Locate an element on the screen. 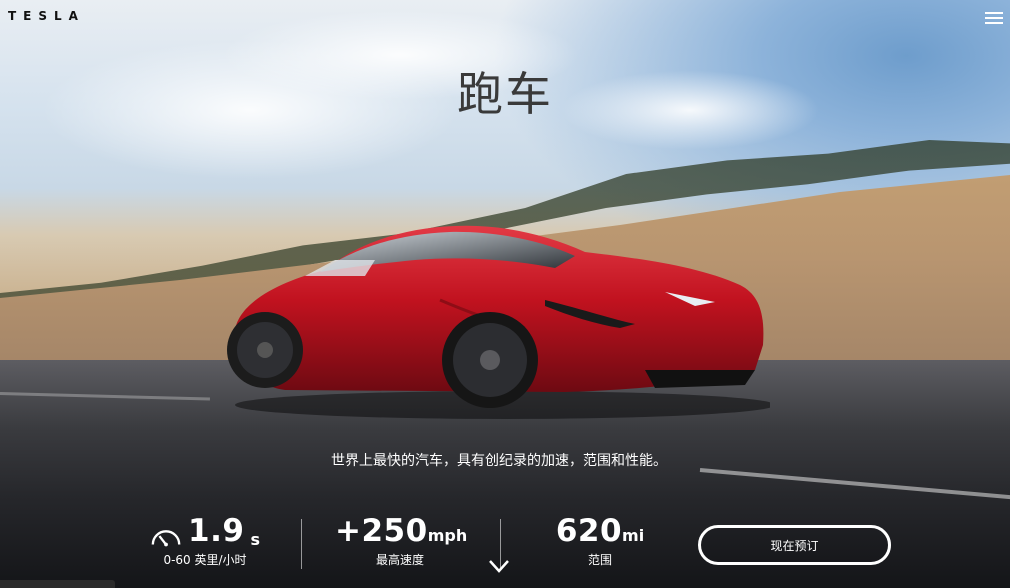  stat-top-speed: +250mph 最高速度 is located at coordinates (401, 540).